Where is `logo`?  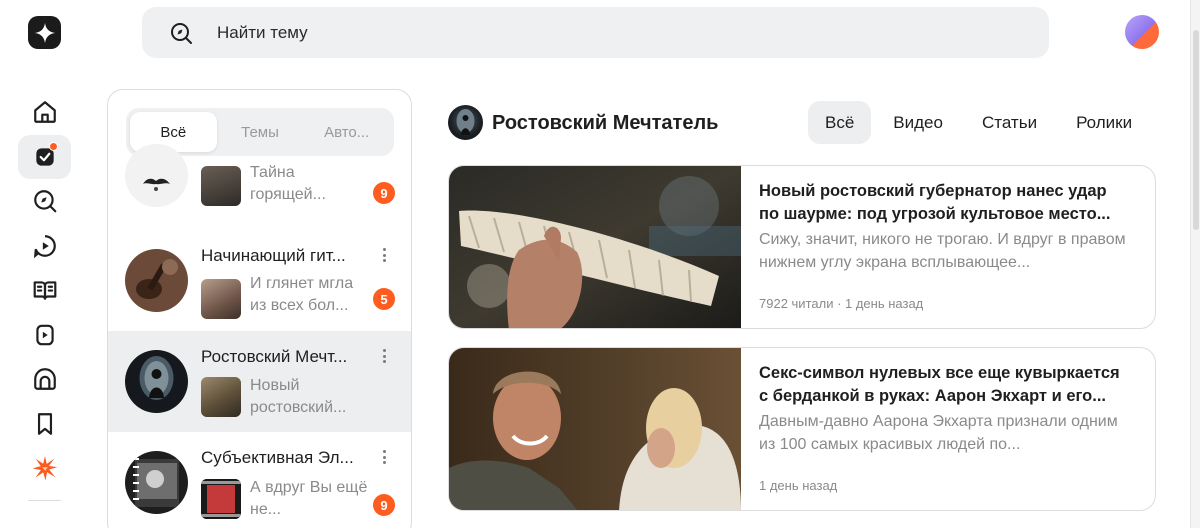
logo is located at coordinates (44, 32).